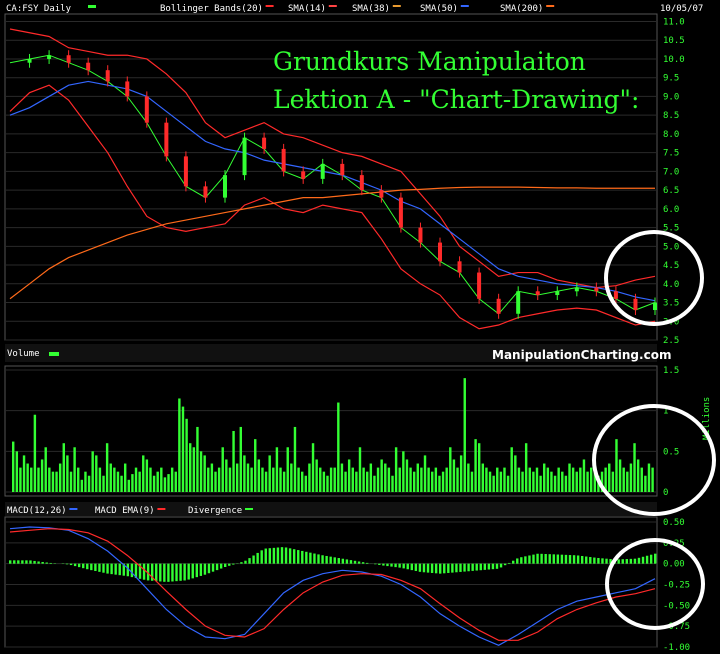 Image resolution: width=720 pixels, height=654 pixels. I want to click on overlay-legend-swatch, so click(269, 6).